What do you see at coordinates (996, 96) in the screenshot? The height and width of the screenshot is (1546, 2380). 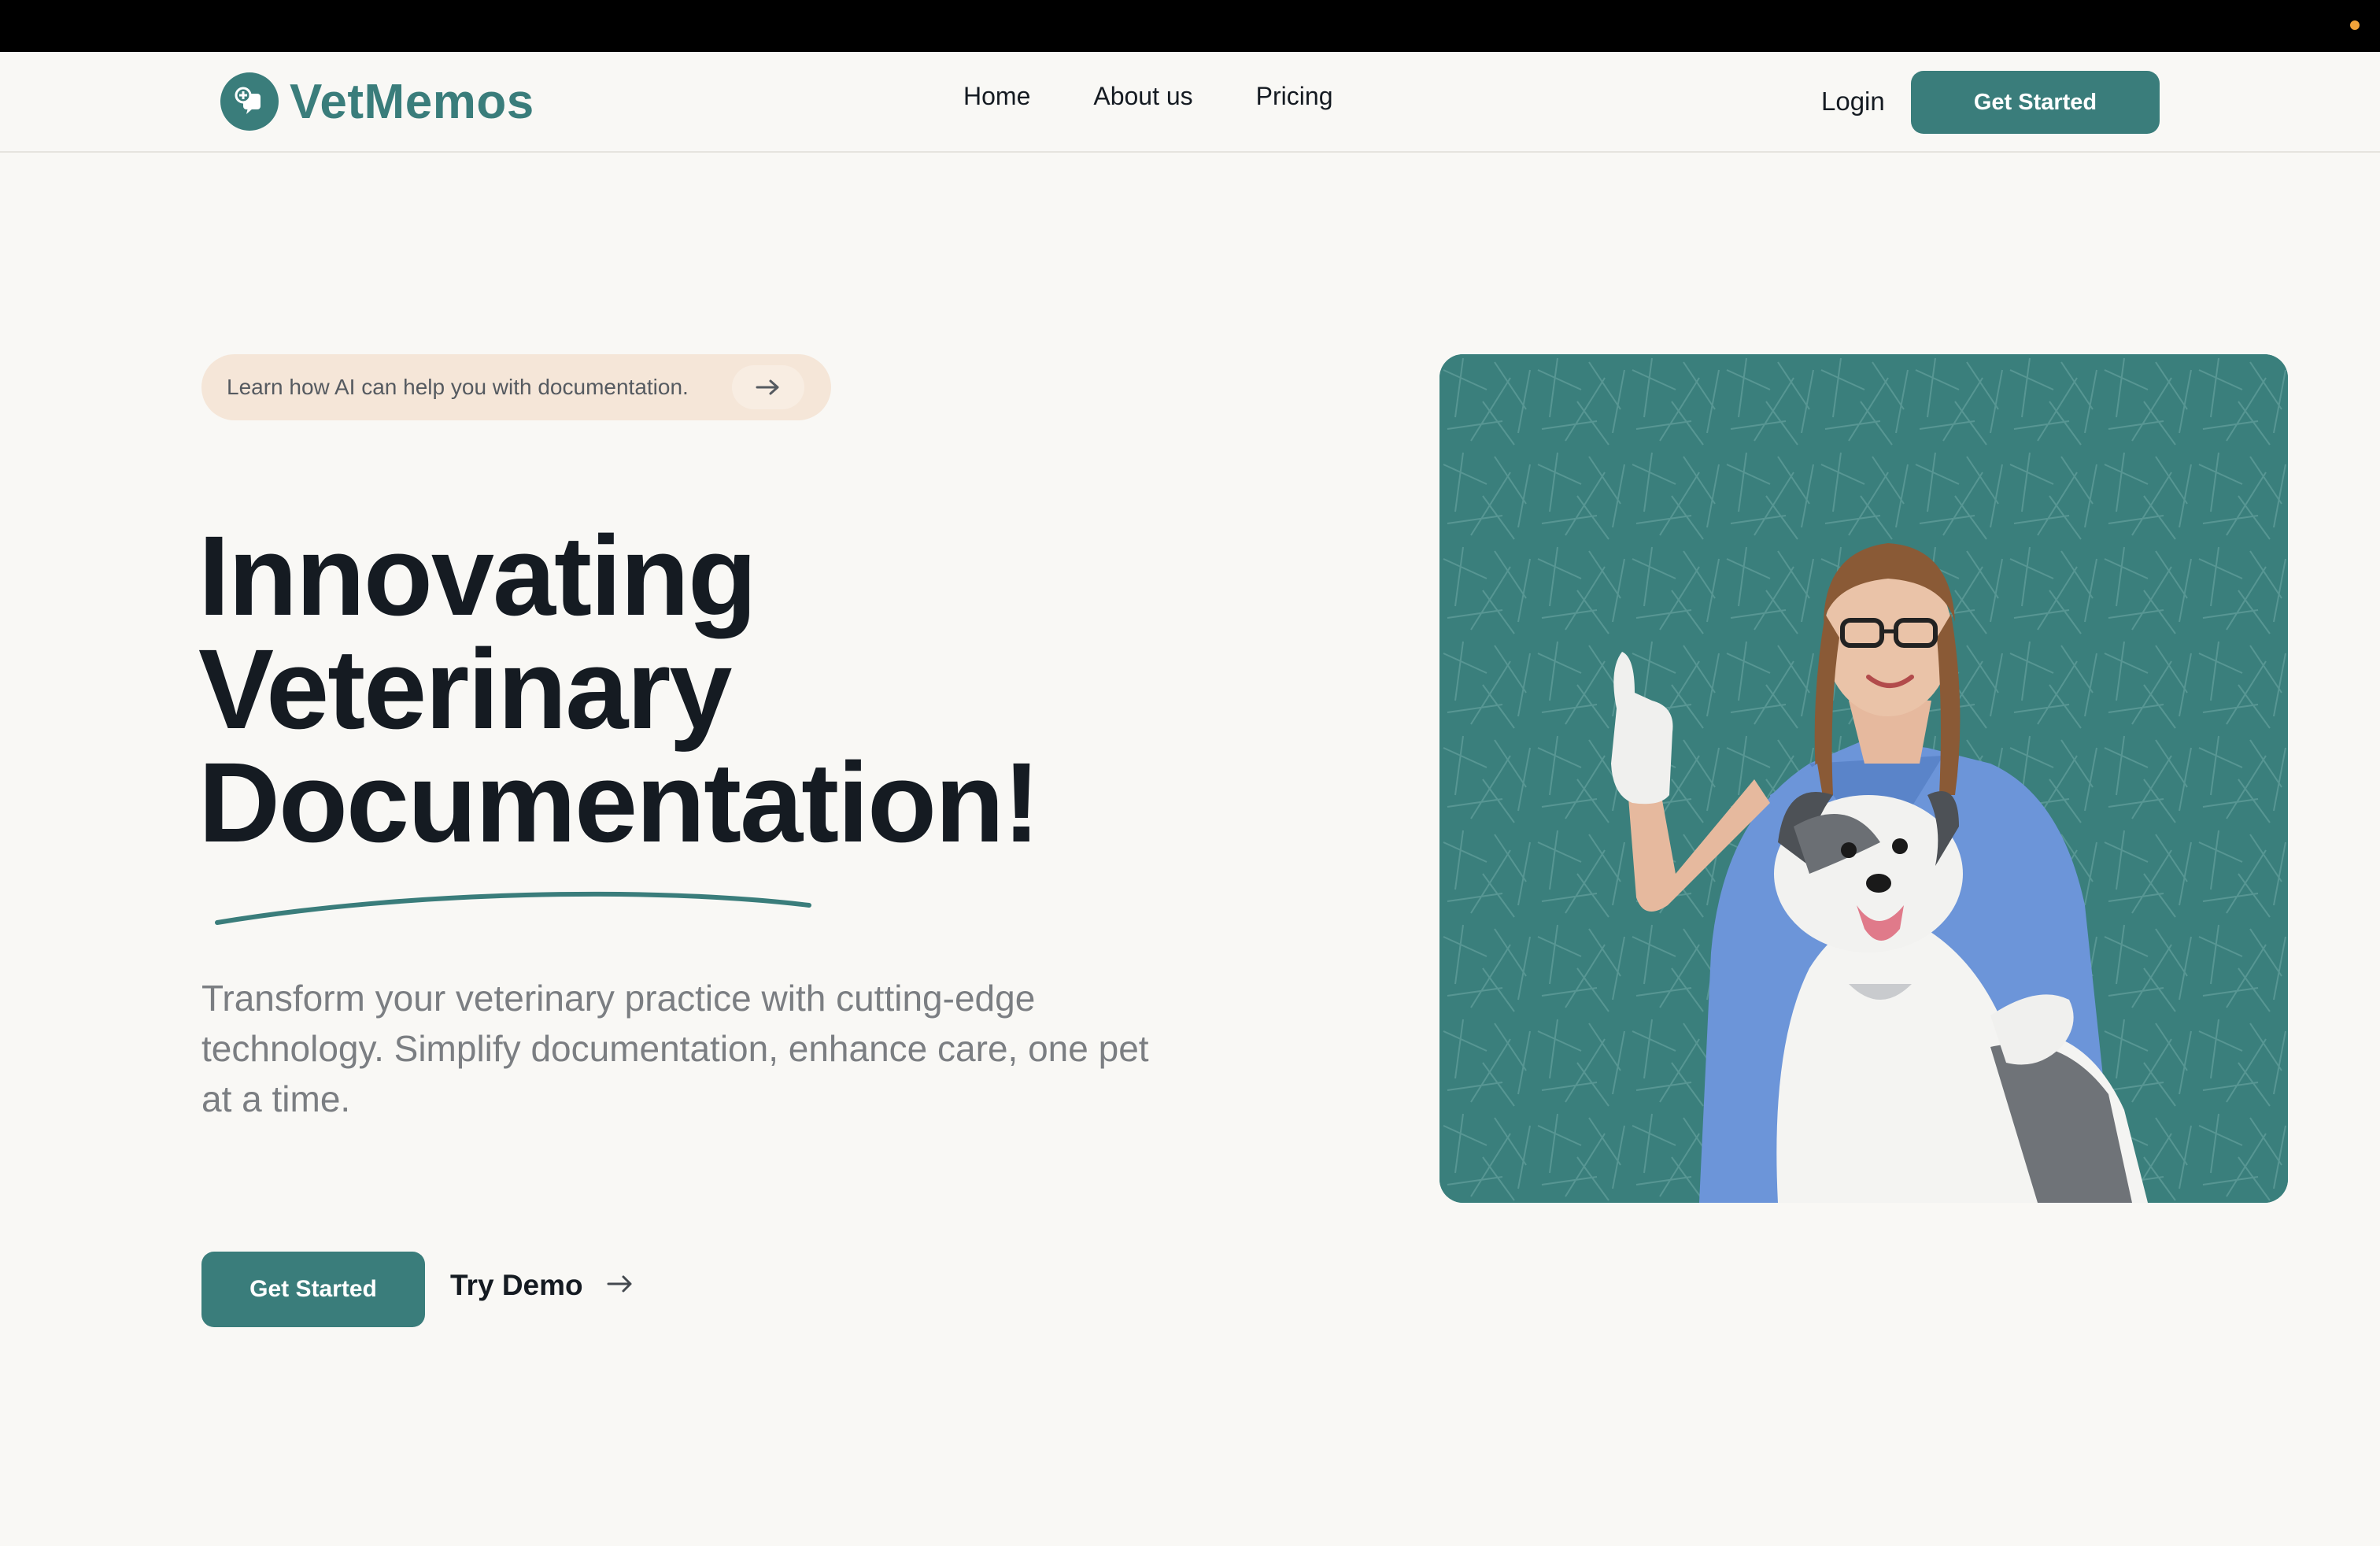 I see `nav-home: Home` at bounding box center [996, 96].